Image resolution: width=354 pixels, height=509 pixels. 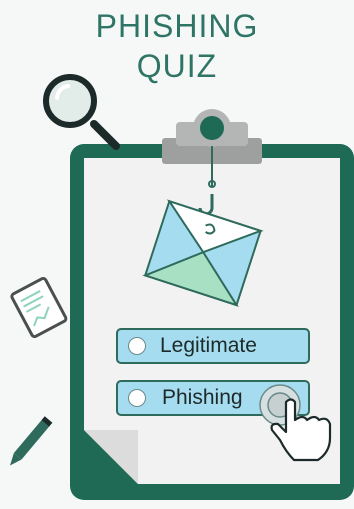 What do you see at coordinates (202, 397) in the screenshot?
I see `option-phishing-label: Phishing` at bounding box center [202, 397].